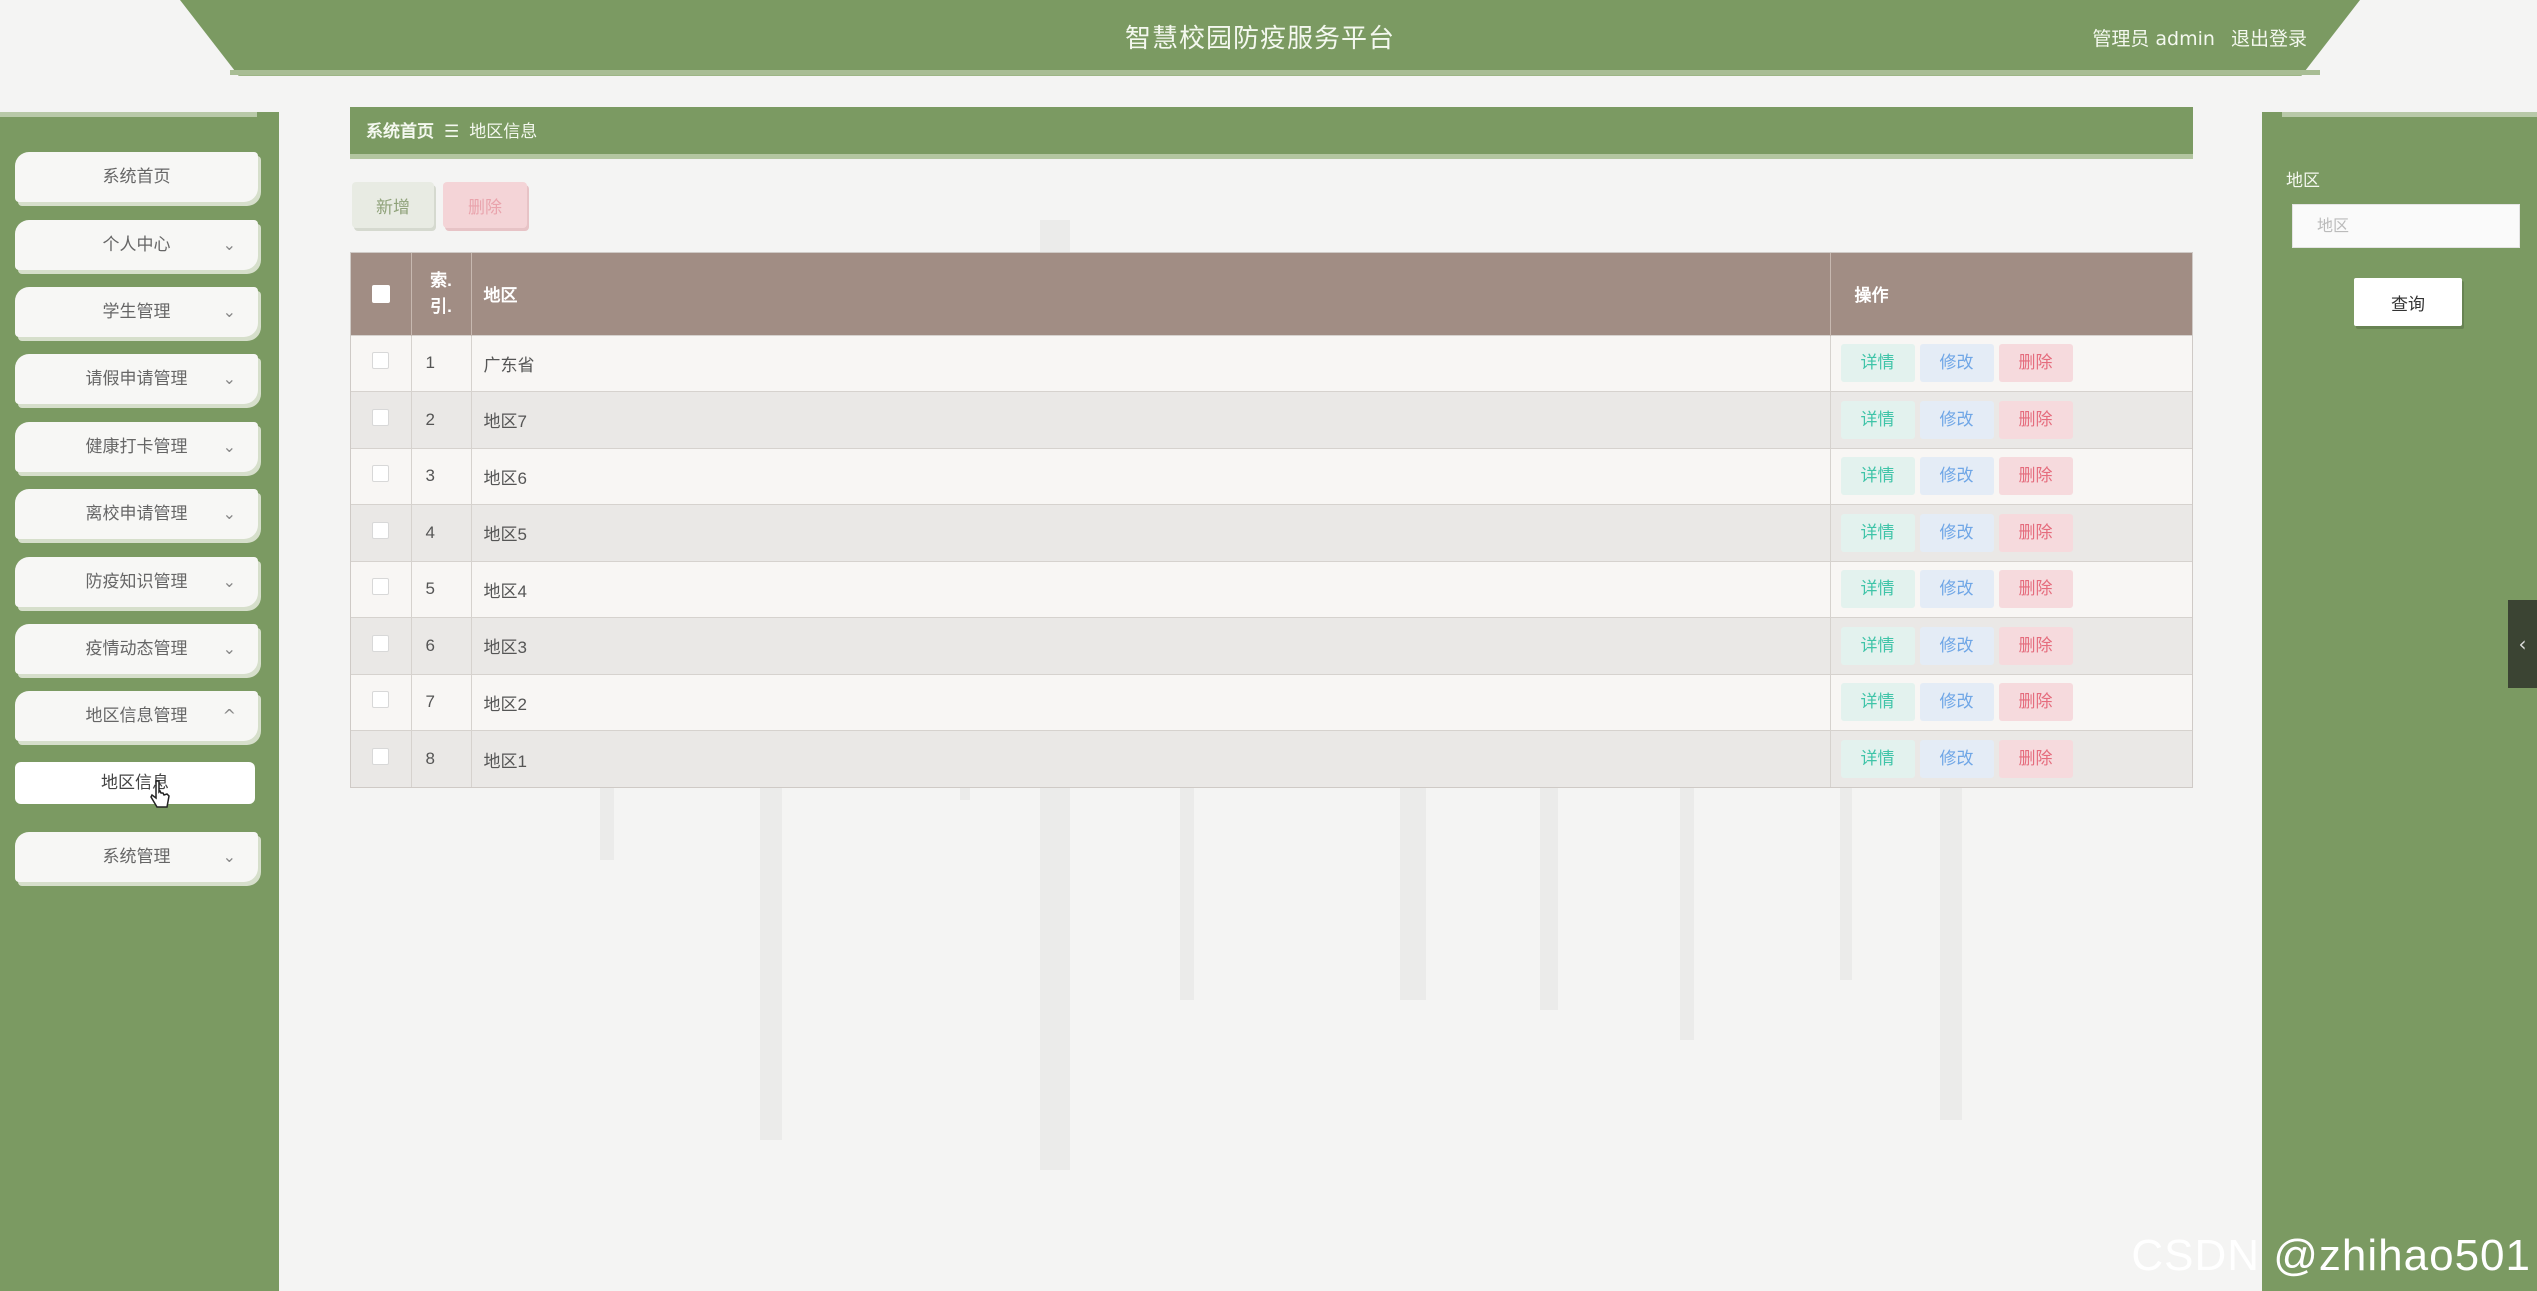 This screenshot has width=2537, height=1291. I want to click on row-index: 3, so click(441, 476).